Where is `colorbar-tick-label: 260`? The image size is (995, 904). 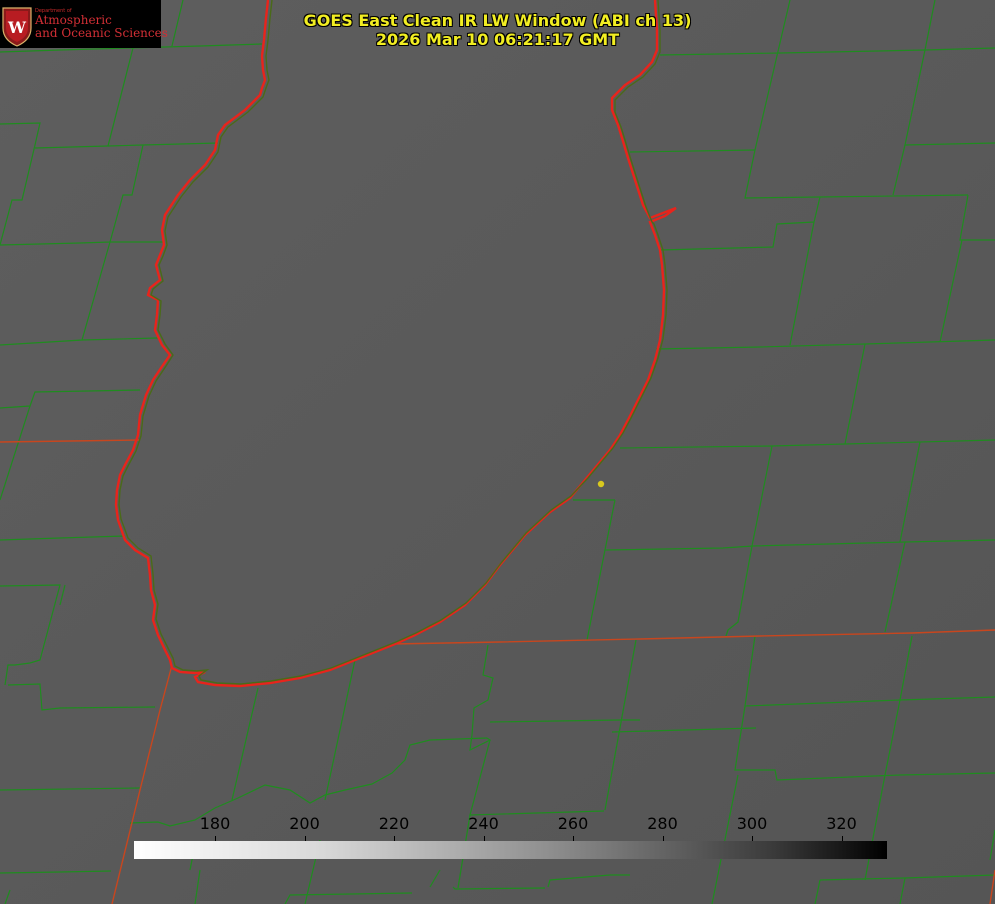 colorbar-tick-label: 260 is located at coordinates (573, 823).